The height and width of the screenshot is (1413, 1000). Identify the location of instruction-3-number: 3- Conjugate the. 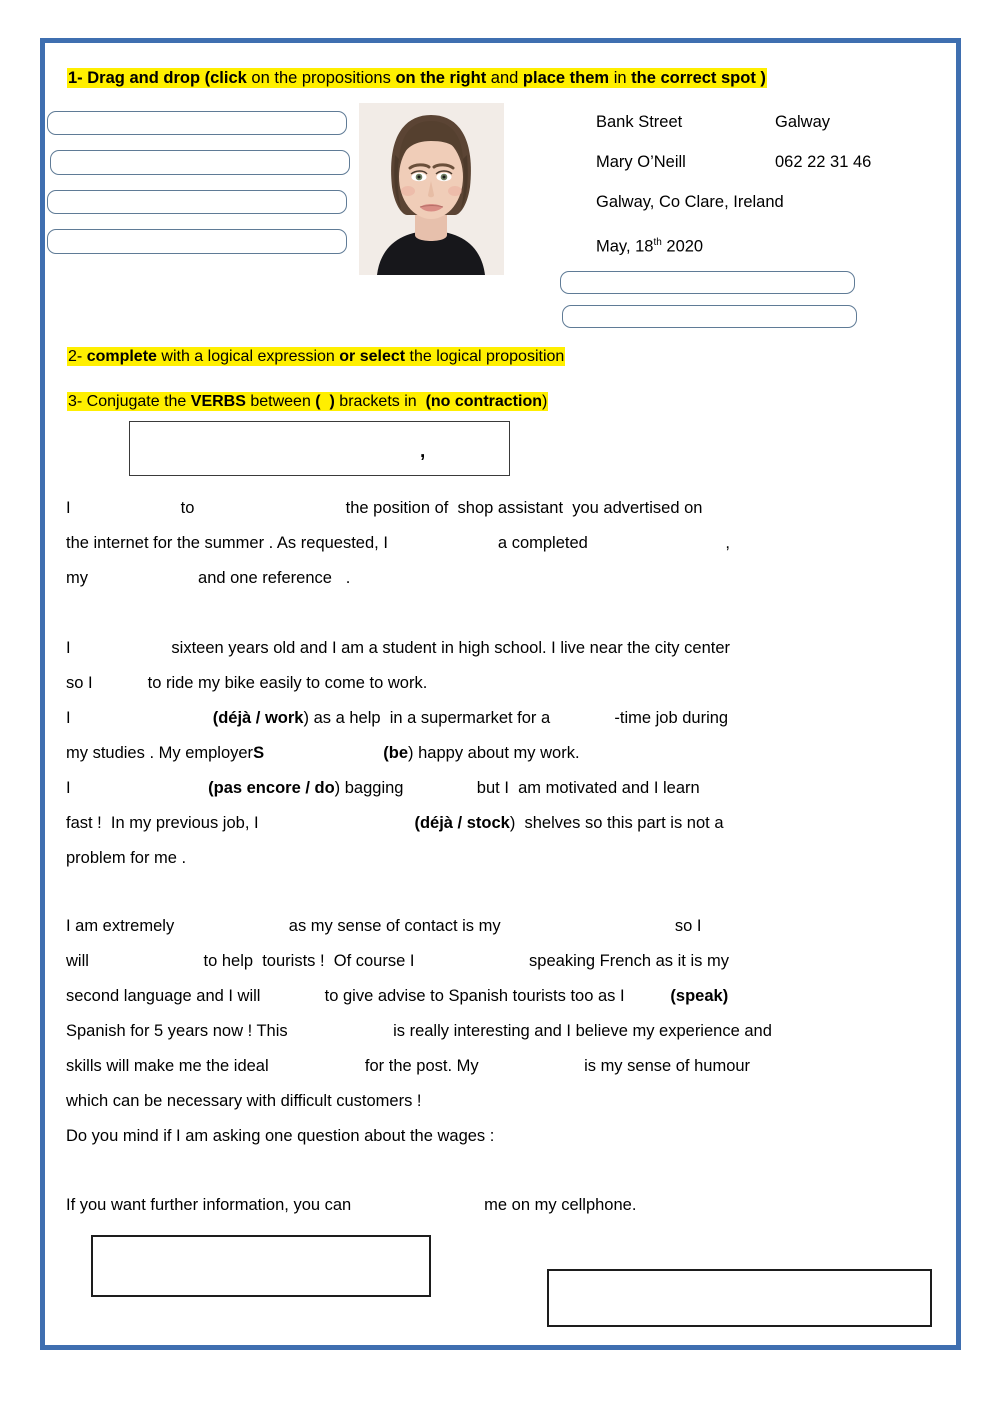
(127, 401).